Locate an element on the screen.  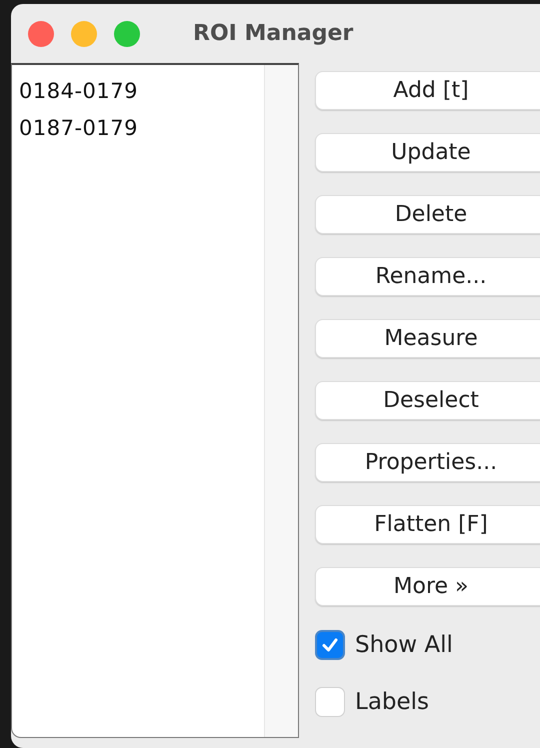
checkbox-label: Labels is located at coordinates (392, 701).